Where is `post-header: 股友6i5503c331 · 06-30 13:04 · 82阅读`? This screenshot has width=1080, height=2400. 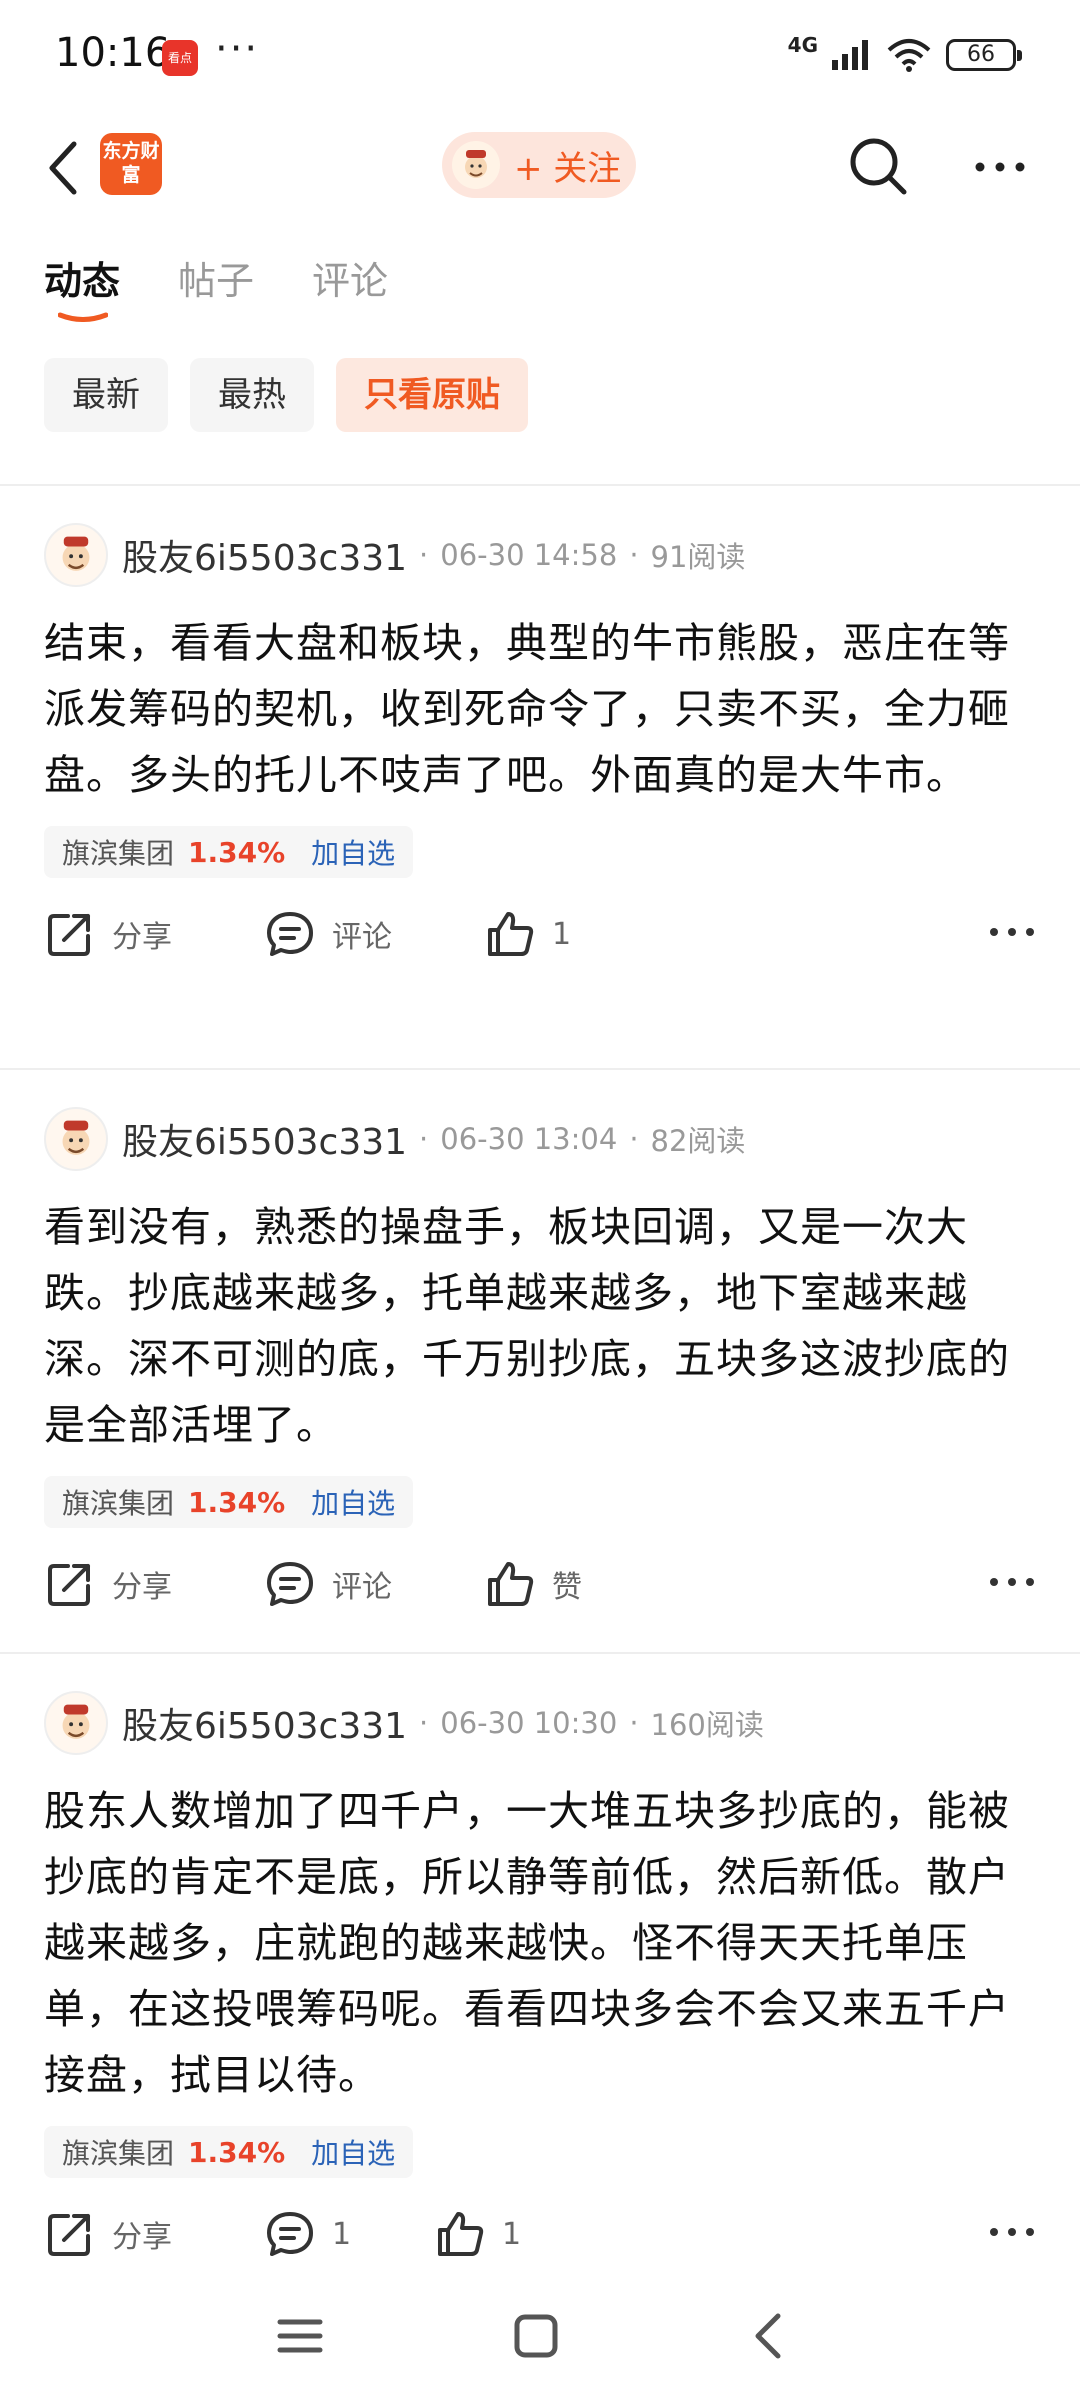
post-header: 股友6i5503c331 · 06-30 13:04 · 82阅读 is located at coordinates (540, 1139).